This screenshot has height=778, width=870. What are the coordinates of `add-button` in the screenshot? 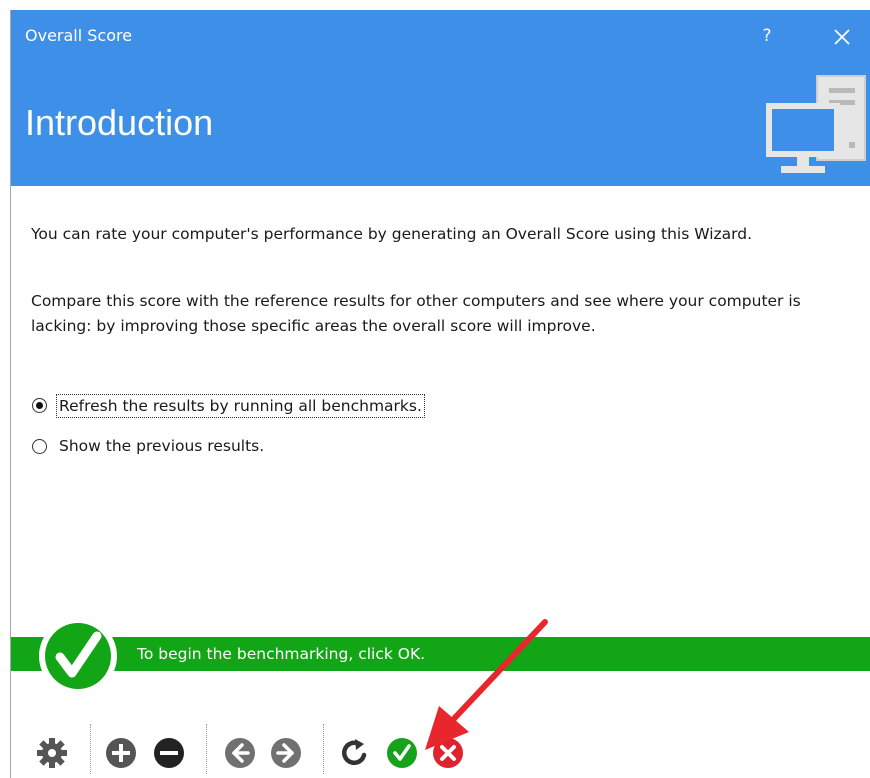 It's located at (121, 753).